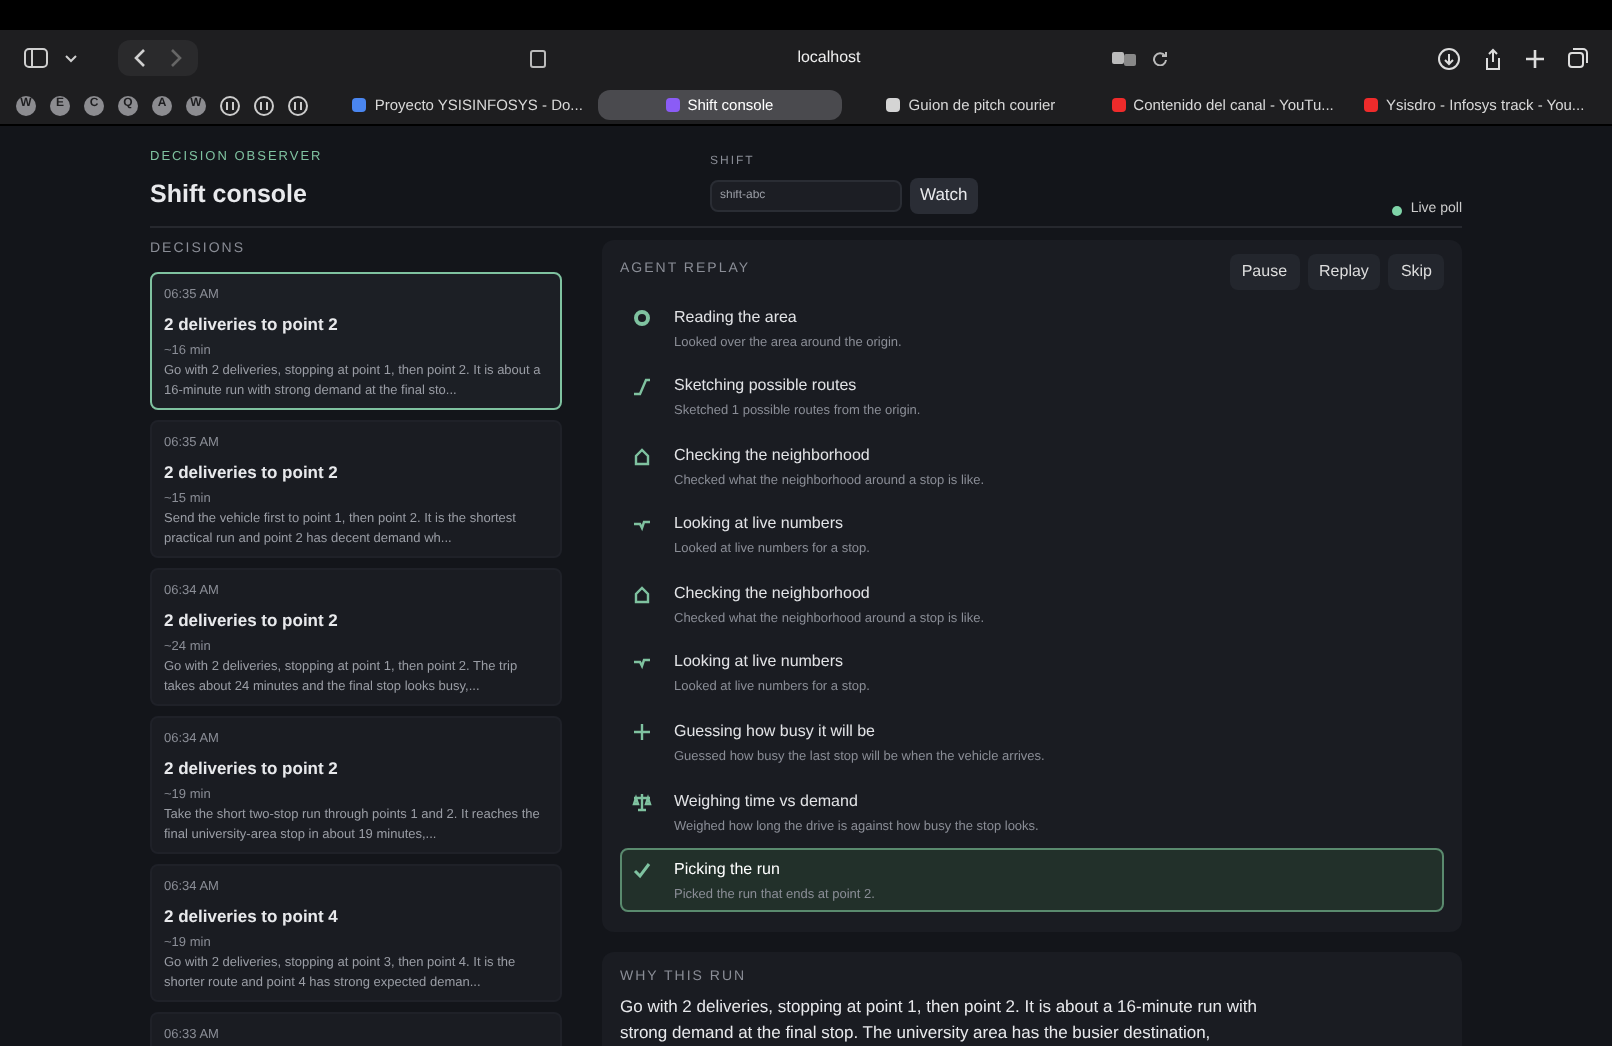  I want to click on replay-control-button: Pause, so click(1264, 271).